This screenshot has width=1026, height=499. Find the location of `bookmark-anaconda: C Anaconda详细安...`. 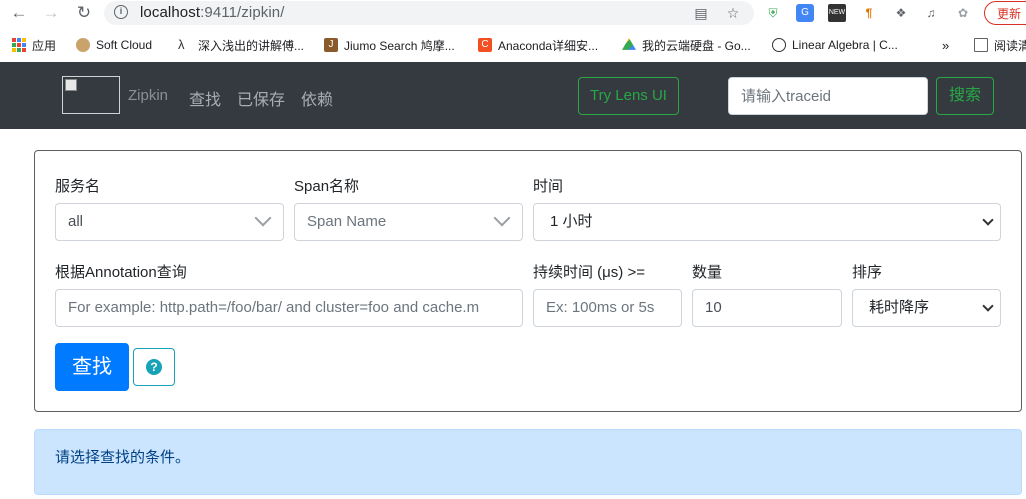

bookmark-anaconda: C Anaconda详细安... is located at coordinates (538, 45).